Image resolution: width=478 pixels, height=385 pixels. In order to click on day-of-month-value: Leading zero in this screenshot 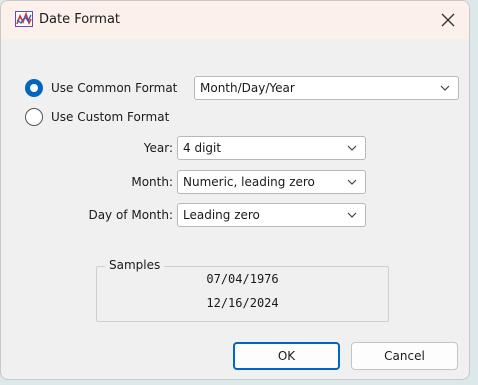, I will do `click(221, 215)`.